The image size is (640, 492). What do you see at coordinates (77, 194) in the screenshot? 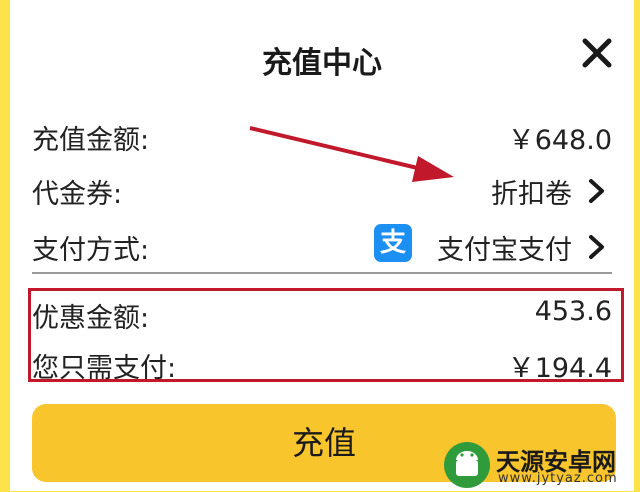
I see `coupon-label: 代金券:` at bounding box center [77, 194].